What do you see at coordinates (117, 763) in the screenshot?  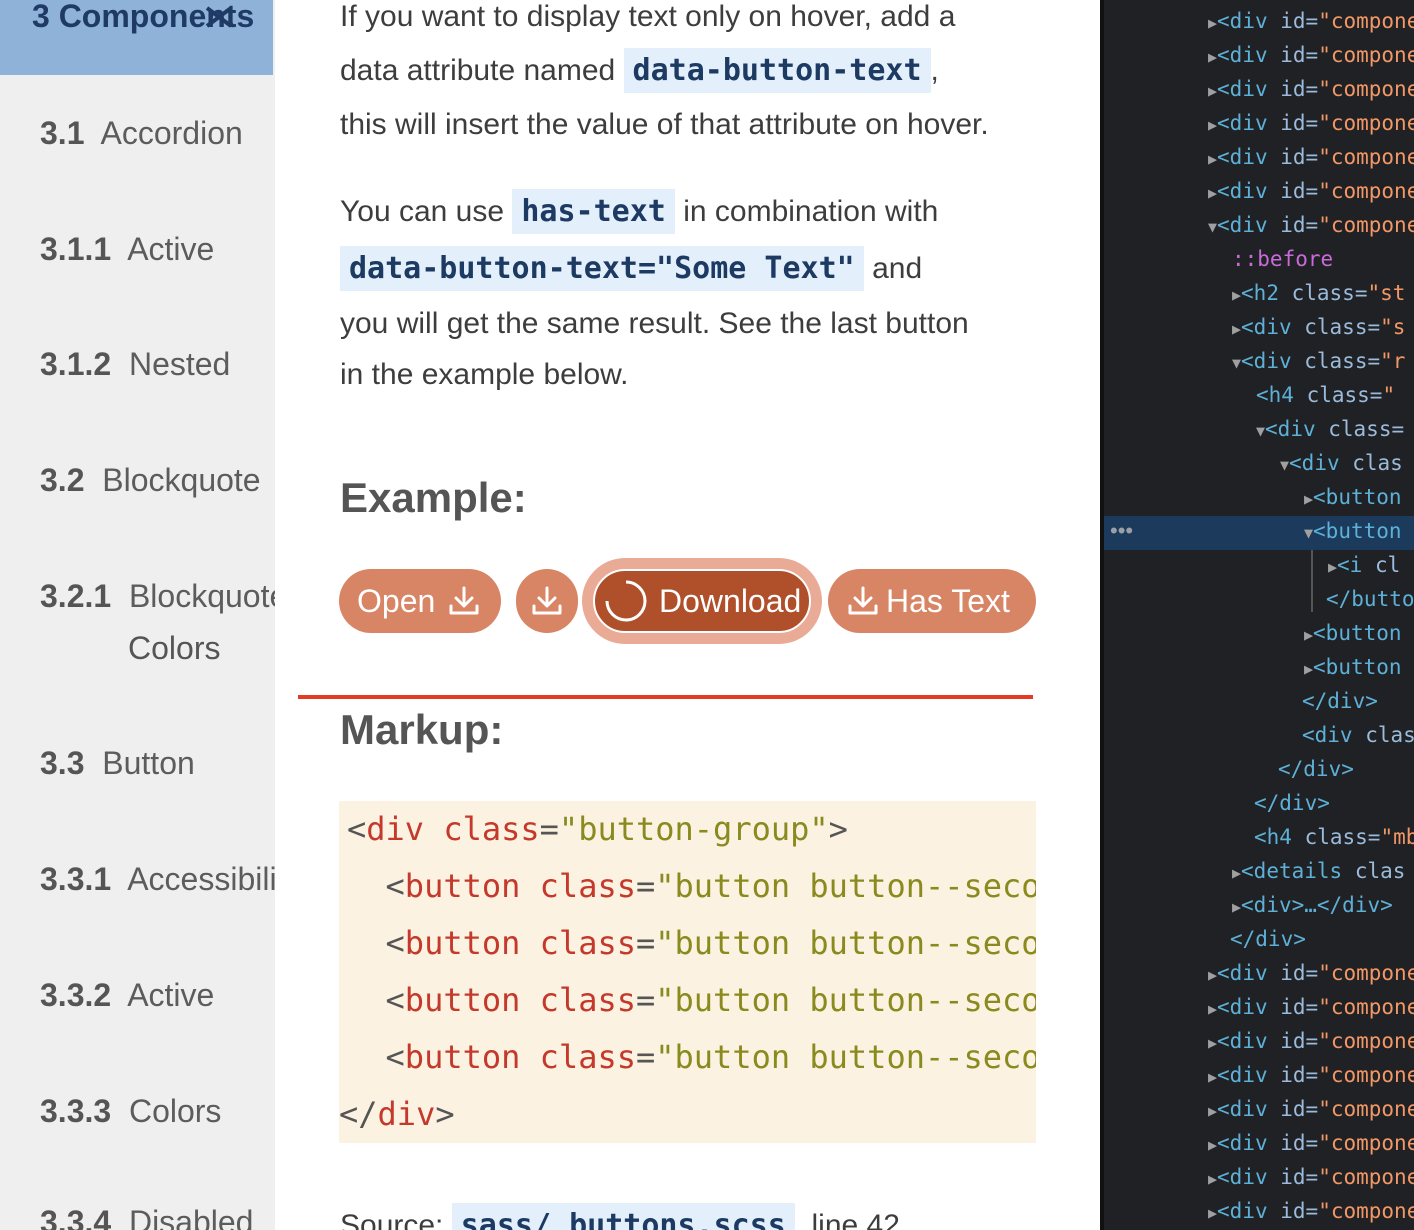 I see `sidebar-item-button: 3.3 Button` at bounding box center [117, 763].